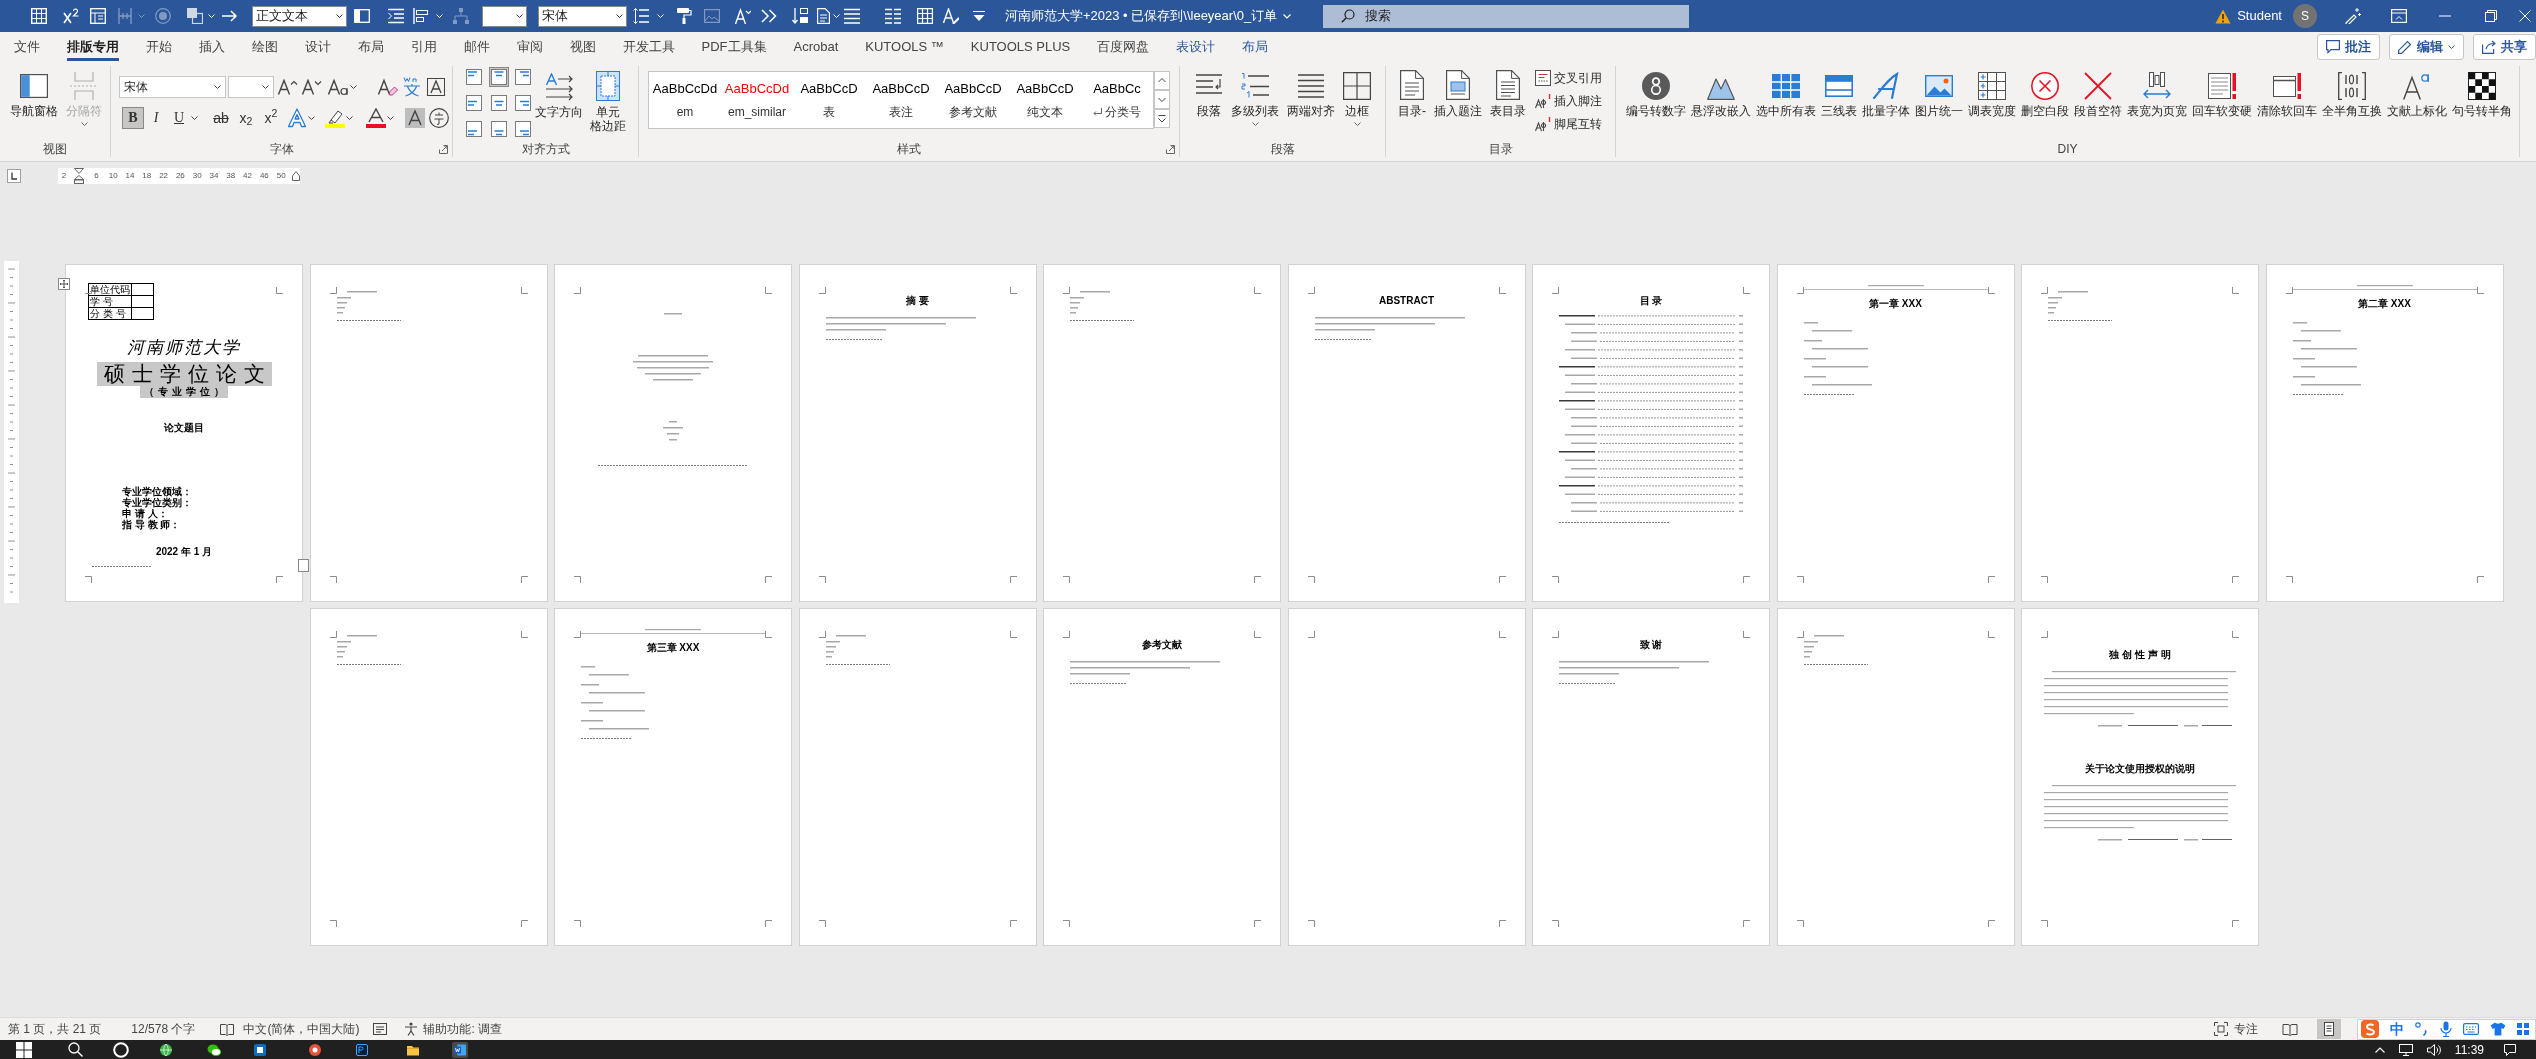 This screenshot has height=1059, width=2536. I want to click on highlighter-icon, so click(335, 118).